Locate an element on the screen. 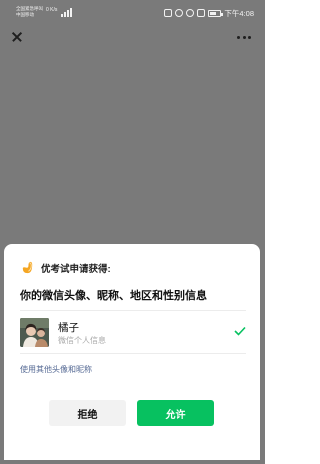  carrier-info: 全国紧急呼叫 中国移动 is located at coordinates (29, 12).